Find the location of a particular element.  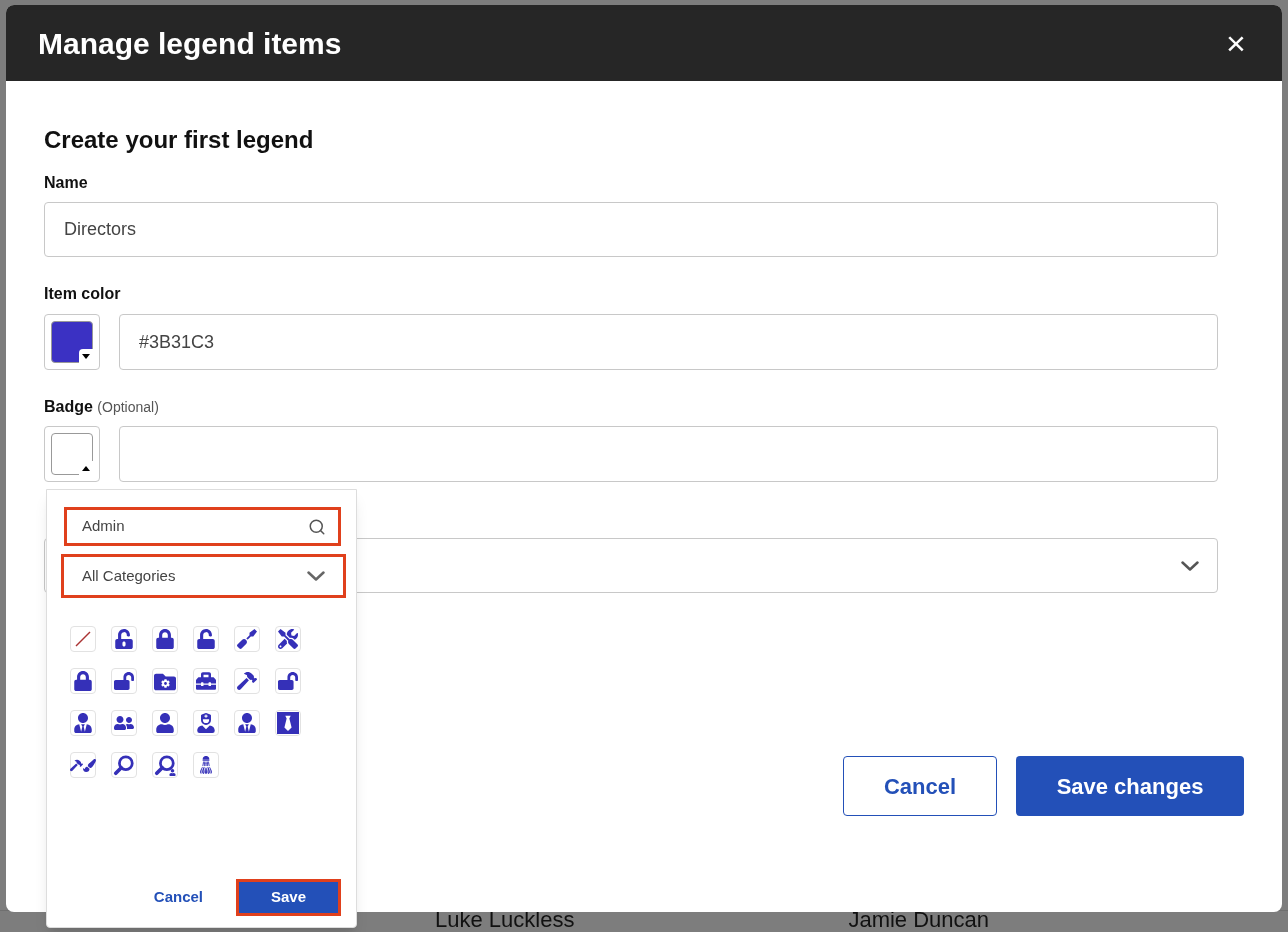

tools-icon is located at coordinates (288, 639).